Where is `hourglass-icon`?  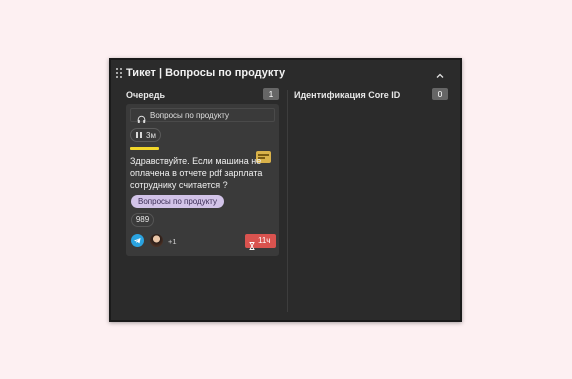
hourglass-icon is located at coordinates (252, 243).